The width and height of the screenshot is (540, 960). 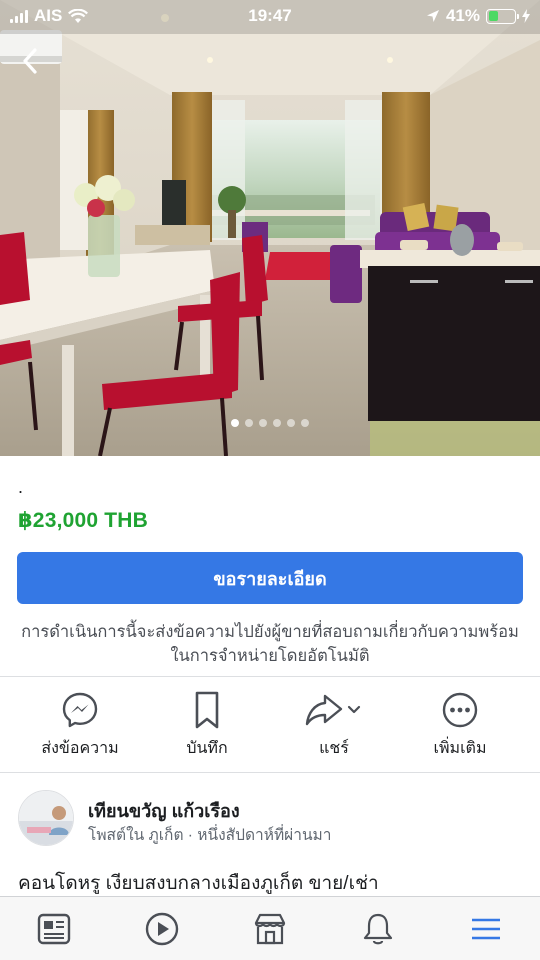 What do you see at coordinates (270, 16) in the screenshot?
I see `status-bar: AIS 19:47 41%` at bounding box center [270, 16].